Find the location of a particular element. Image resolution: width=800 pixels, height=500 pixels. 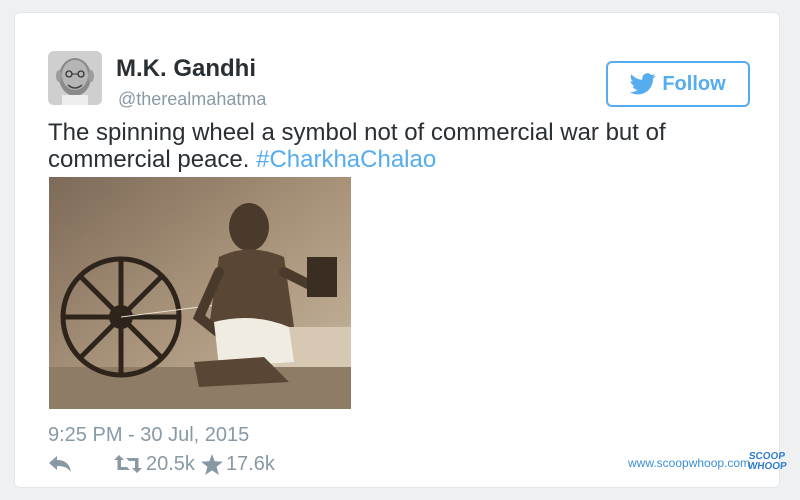

tweet-time: 9:25 PM is located at coordinates (85, 435).